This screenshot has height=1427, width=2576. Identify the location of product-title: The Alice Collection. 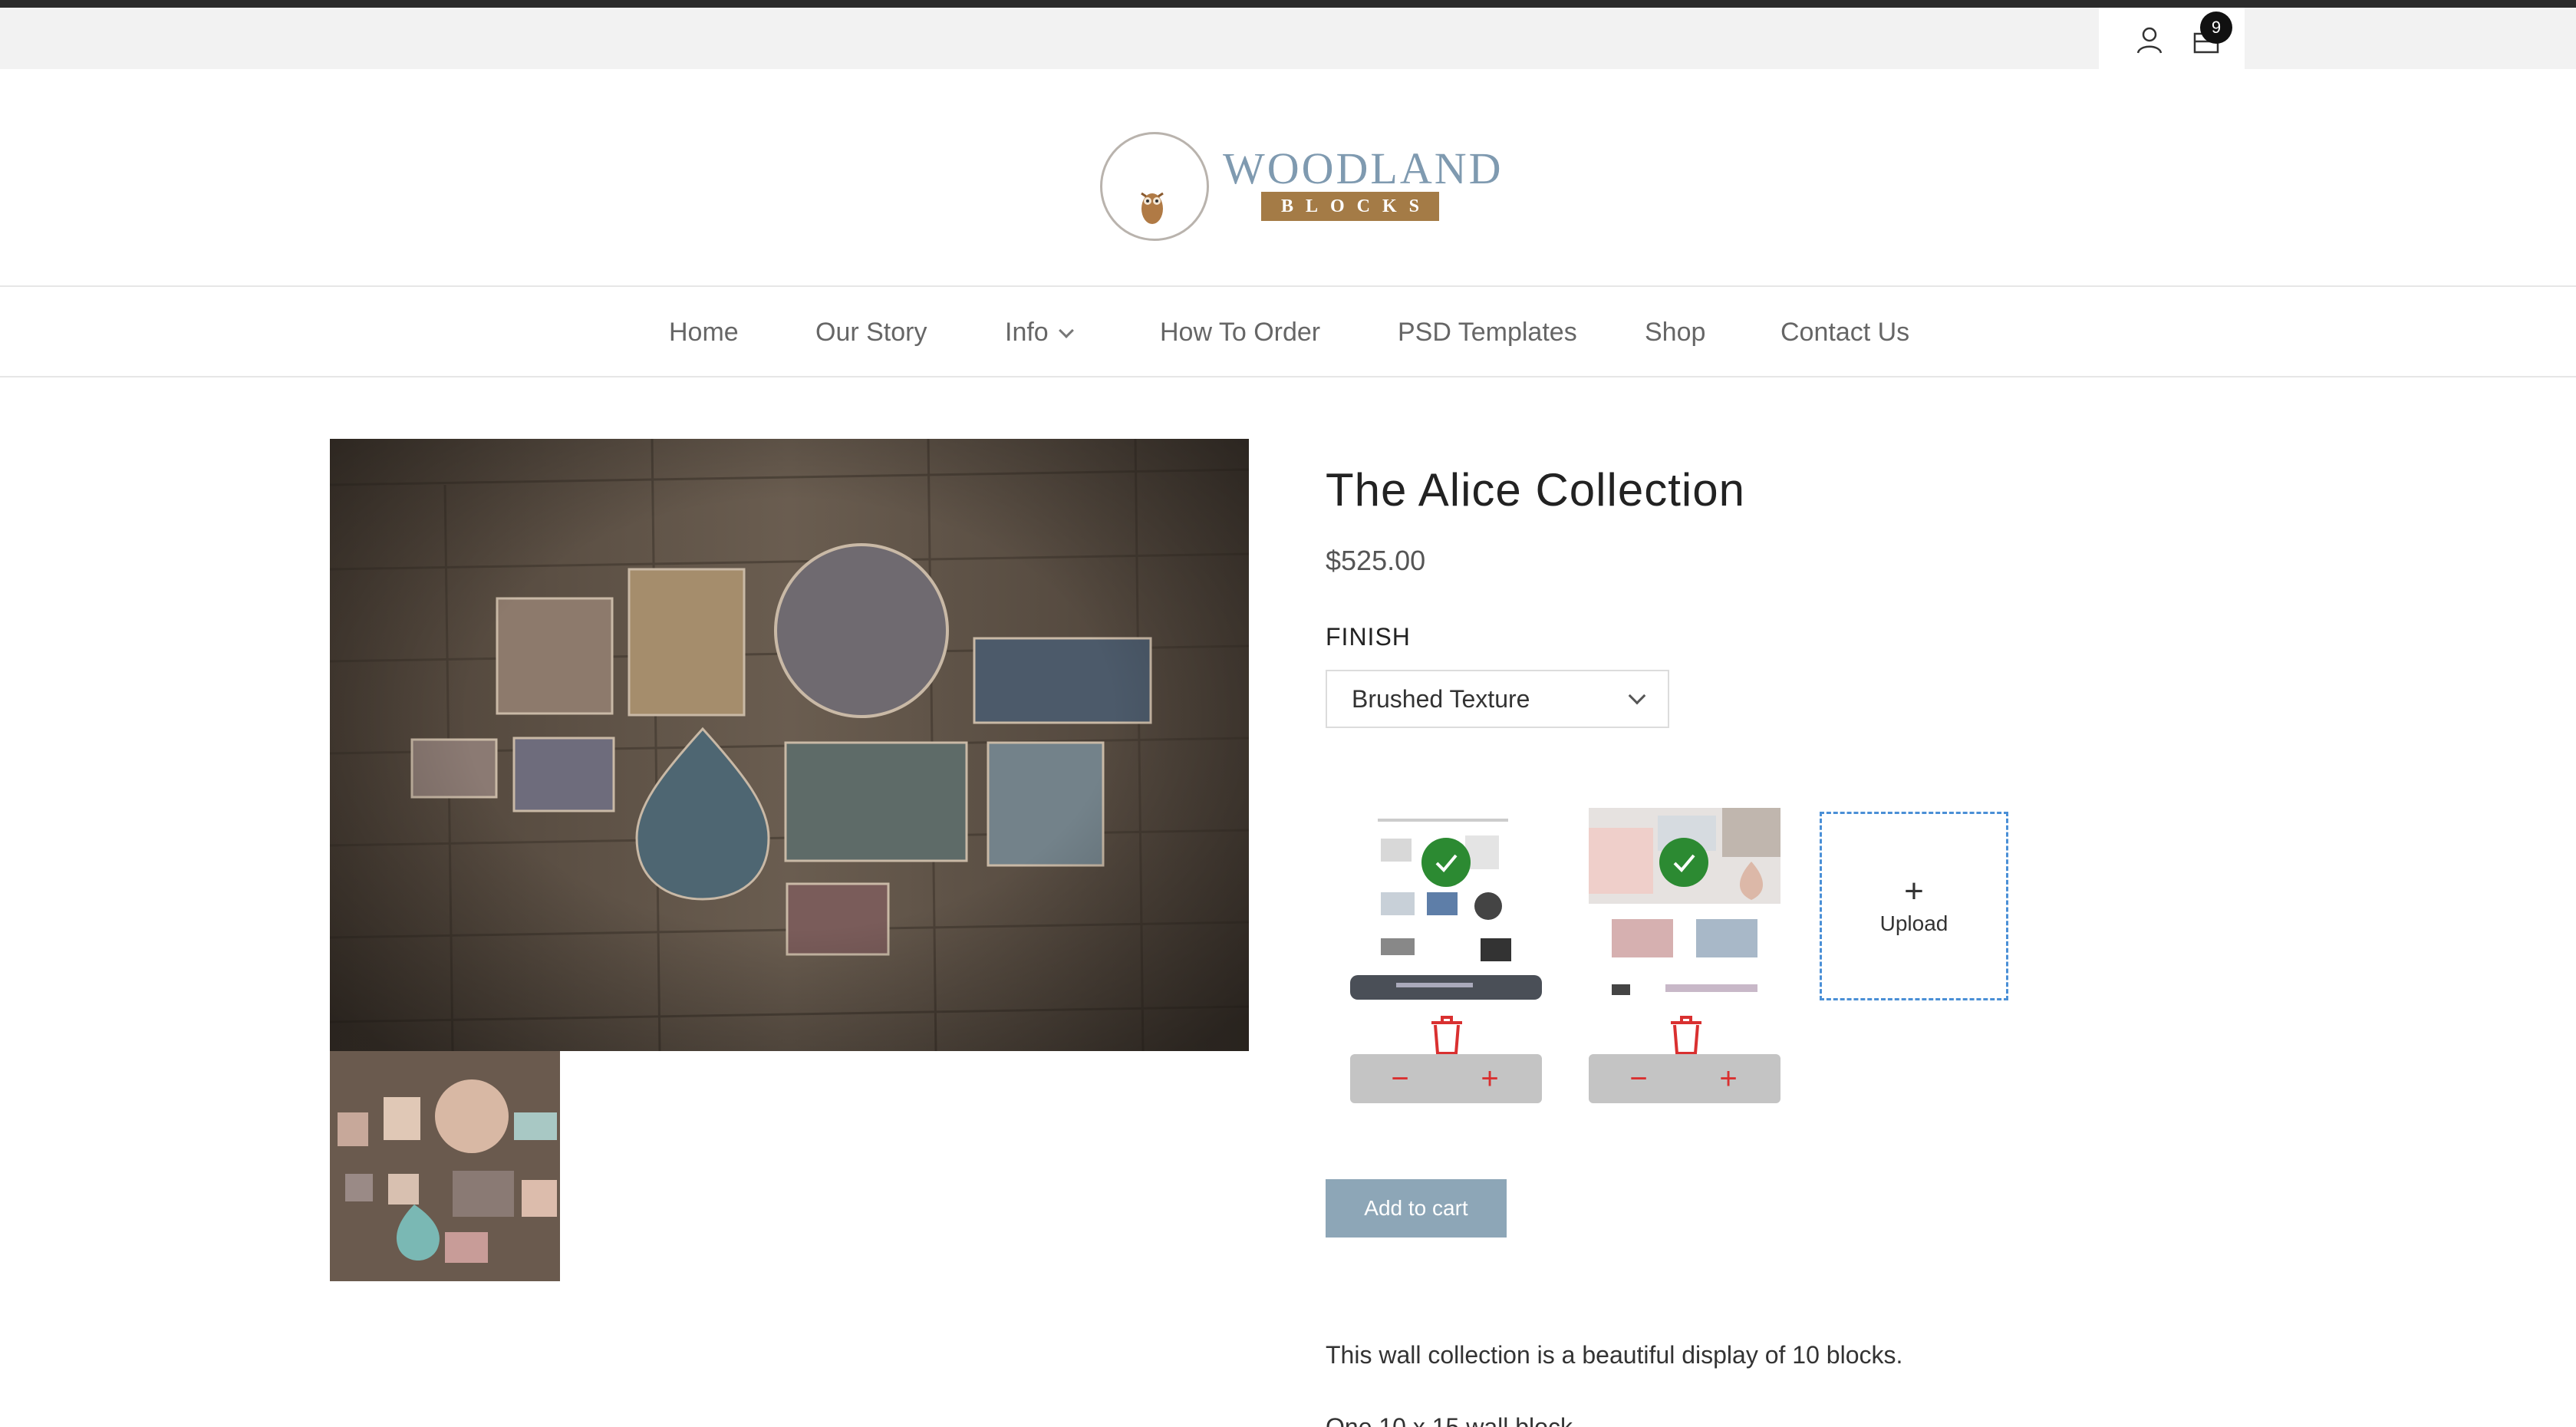
(1535, 490).